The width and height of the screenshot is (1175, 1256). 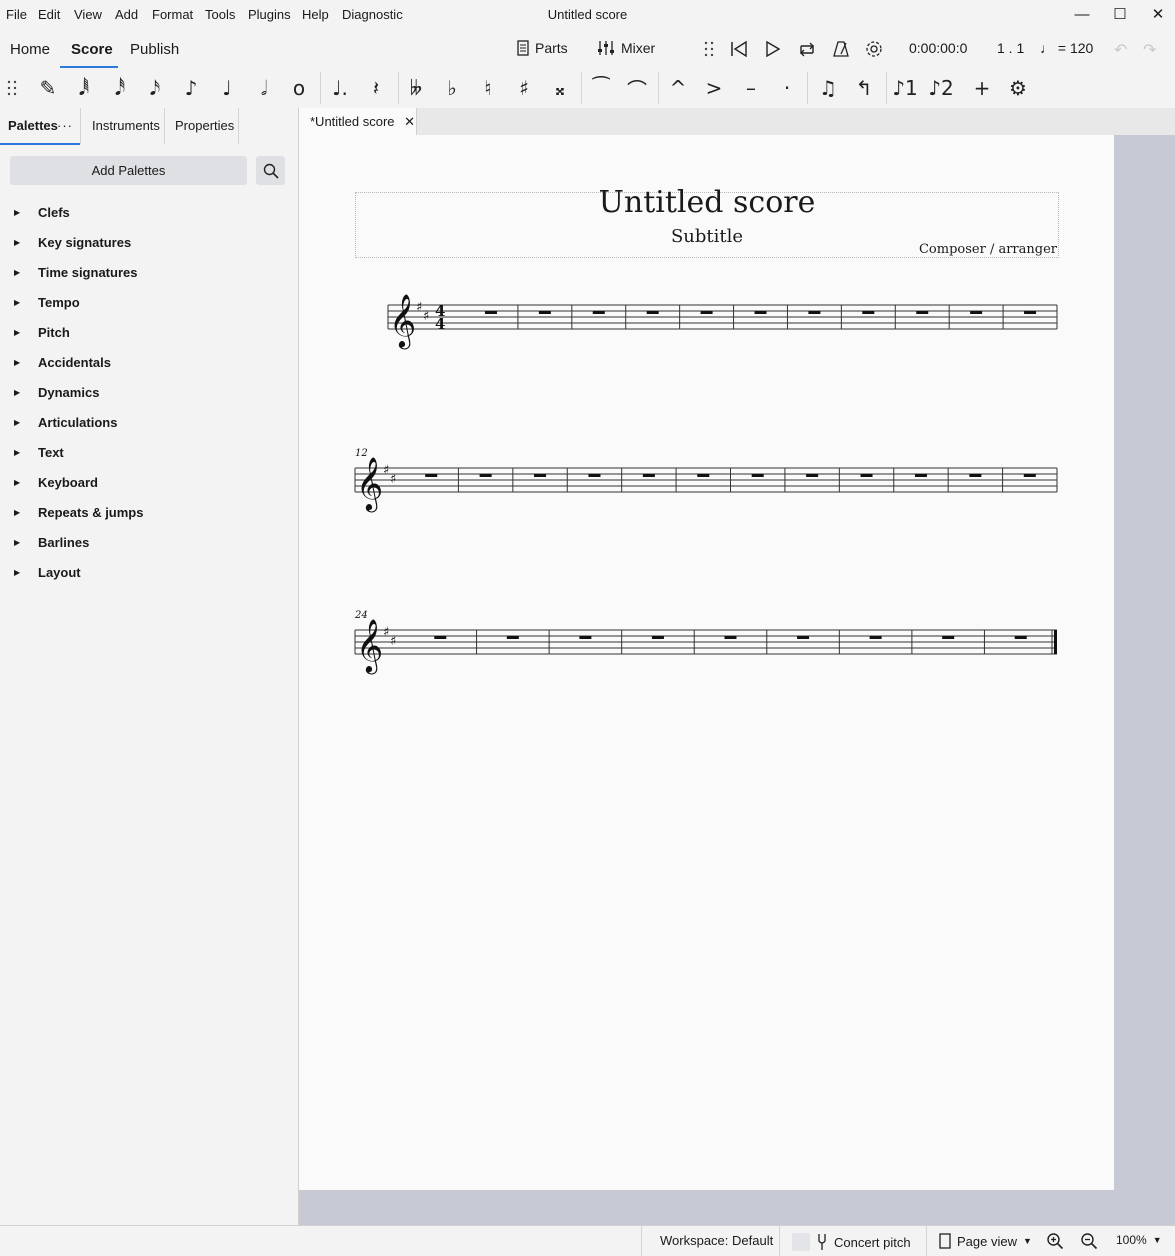 I want to click on palette-pitch: ▶ Pitch, so click(x=42, y=332).